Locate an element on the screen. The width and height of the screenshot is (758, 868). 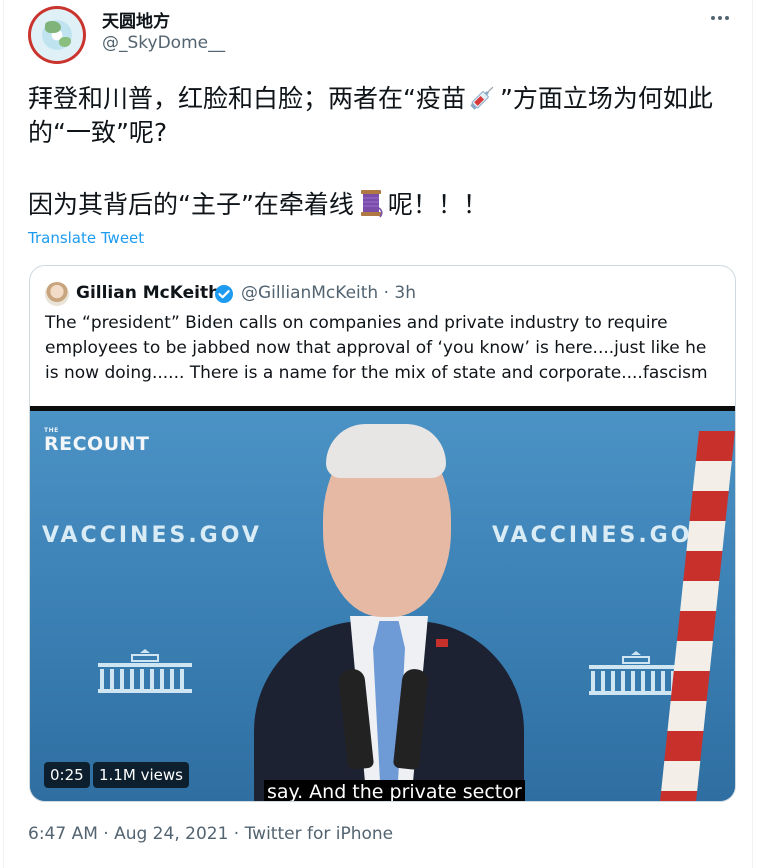
white-house-logo-left is located at coordinates (145, 671).